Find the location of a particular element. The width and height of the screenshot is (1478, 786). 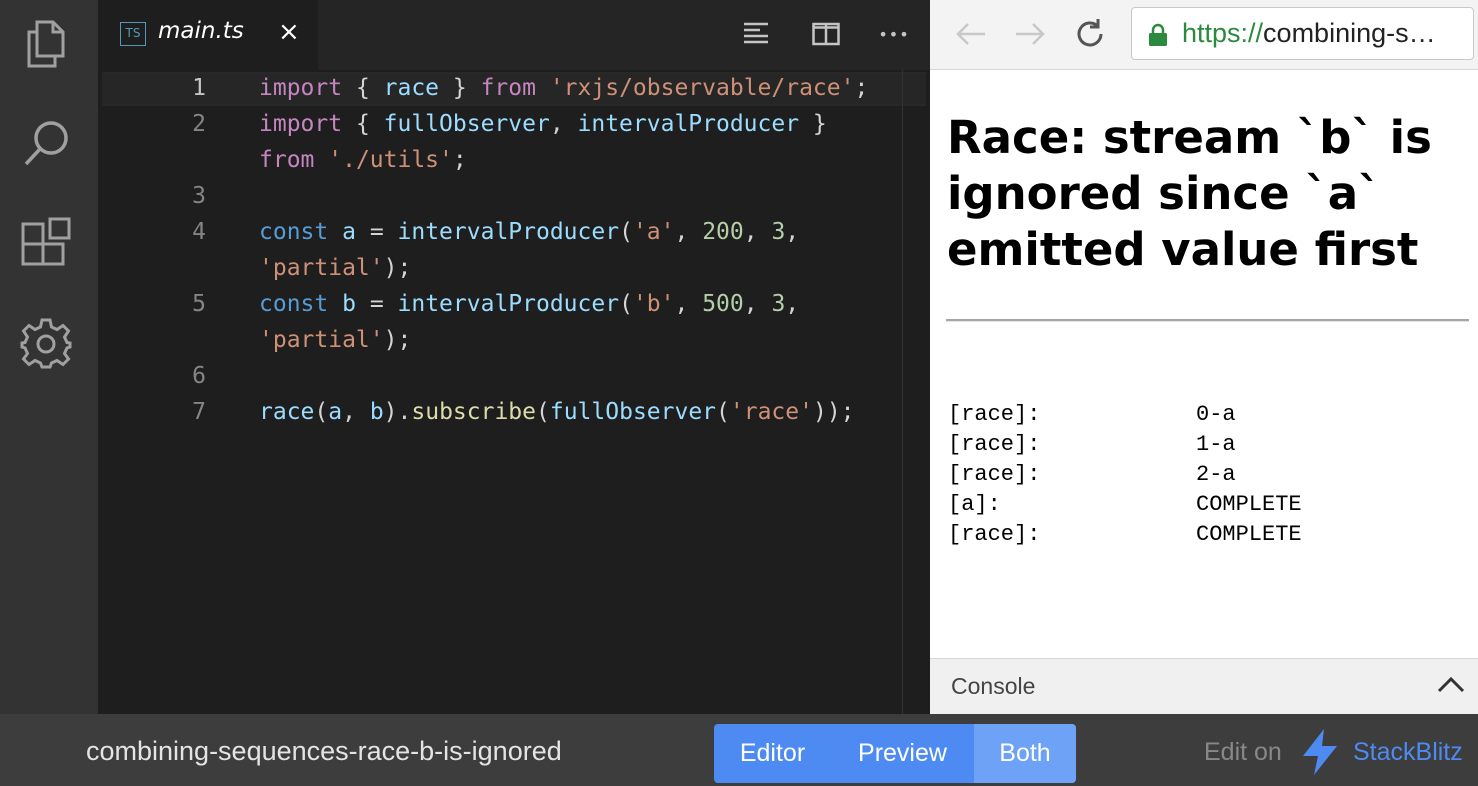

edit-on-label: Edit on is located at coordinates (1243, 752).